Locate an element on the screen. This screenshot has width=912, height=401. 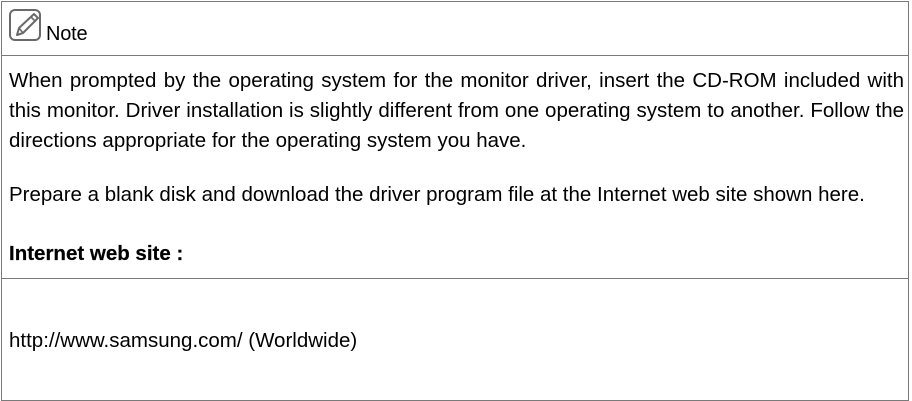
website-url: http://www.samsung.com/ (Worldwide) is located at coordinates (183, 341).